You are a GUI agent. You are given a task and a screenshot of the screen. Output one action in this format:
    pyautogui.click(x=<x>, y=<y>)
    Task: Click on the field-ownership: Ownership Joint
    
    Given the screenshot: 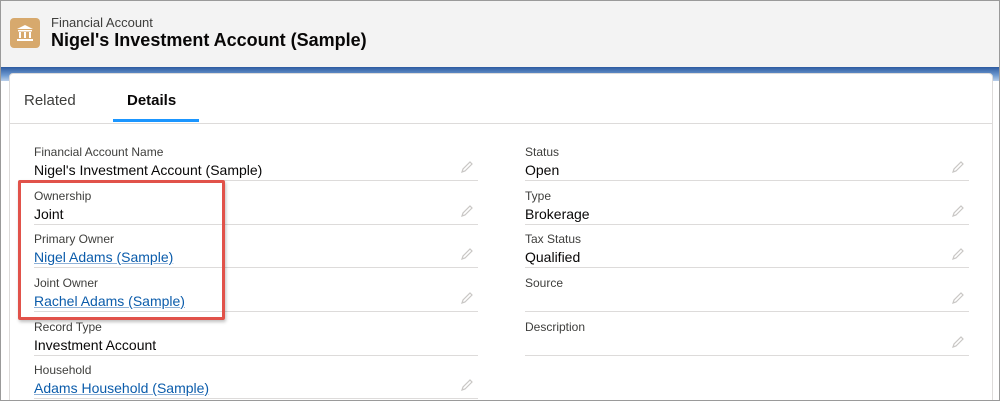 What is the action you would take?
    pyautogui.click(x=256, y=203)
    